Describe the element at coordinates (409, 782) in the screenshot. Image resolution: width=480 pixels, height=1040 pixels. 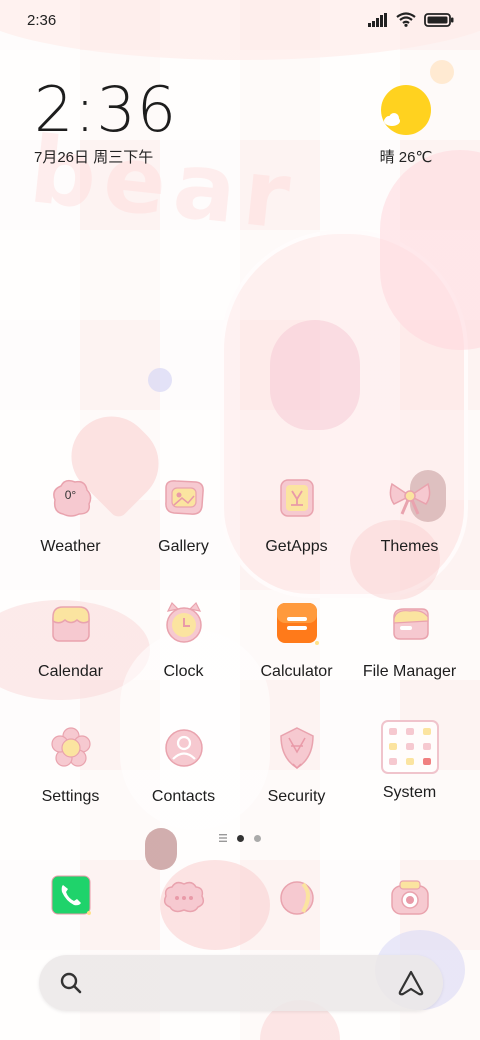
I see `app-system-folder: System` at that location.